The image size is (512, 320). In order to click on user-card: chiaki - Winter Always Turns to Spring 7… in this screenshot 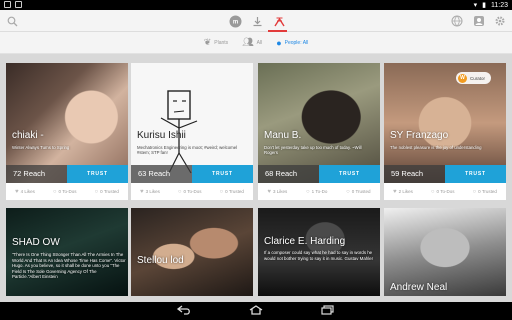, I will do `click(67, 131)`.